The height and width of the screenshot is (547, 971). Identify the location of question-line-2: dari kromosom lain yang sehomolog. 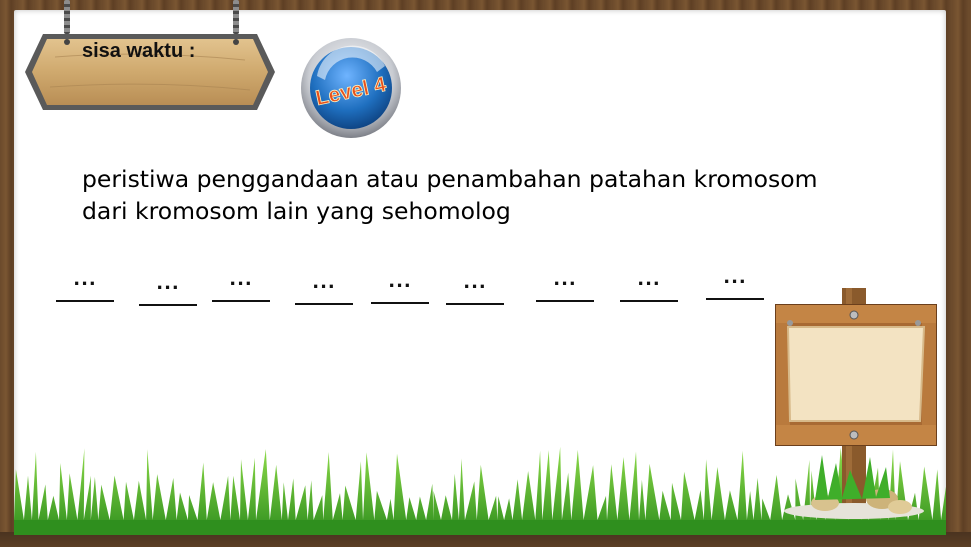
(296, 211).